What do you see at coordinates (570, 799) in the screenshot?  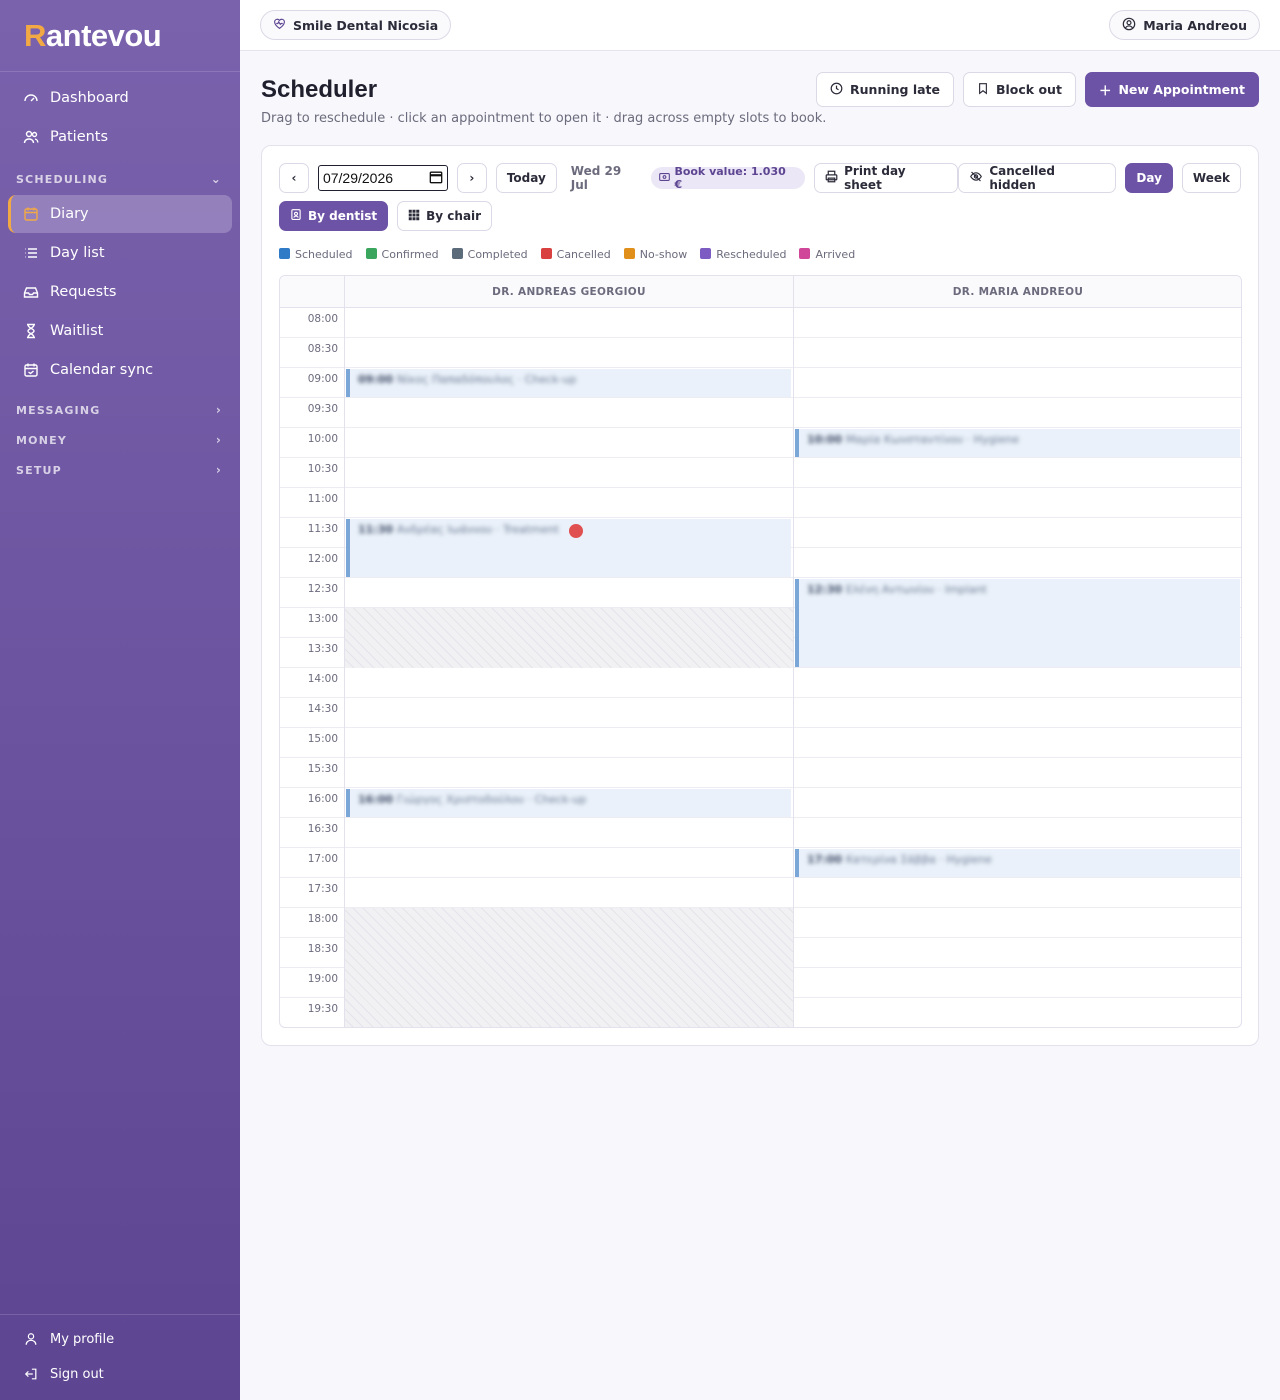 I see `appointment-summary: 16:00 Γιώργος Χριστοδούλου · Check-up` at bounding box center [570, 799].